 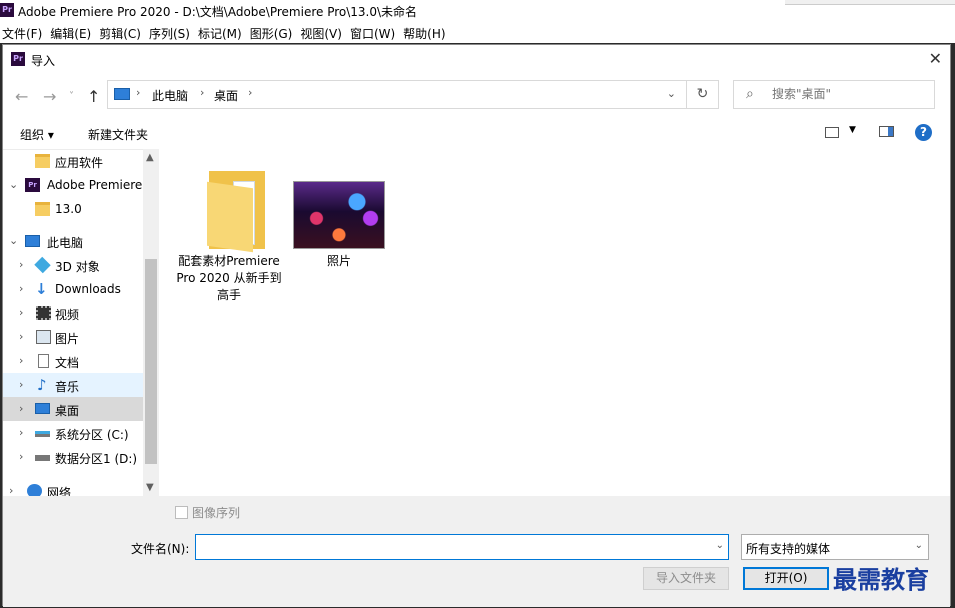 I want to click on window-controls, so click(x=870, y=2).